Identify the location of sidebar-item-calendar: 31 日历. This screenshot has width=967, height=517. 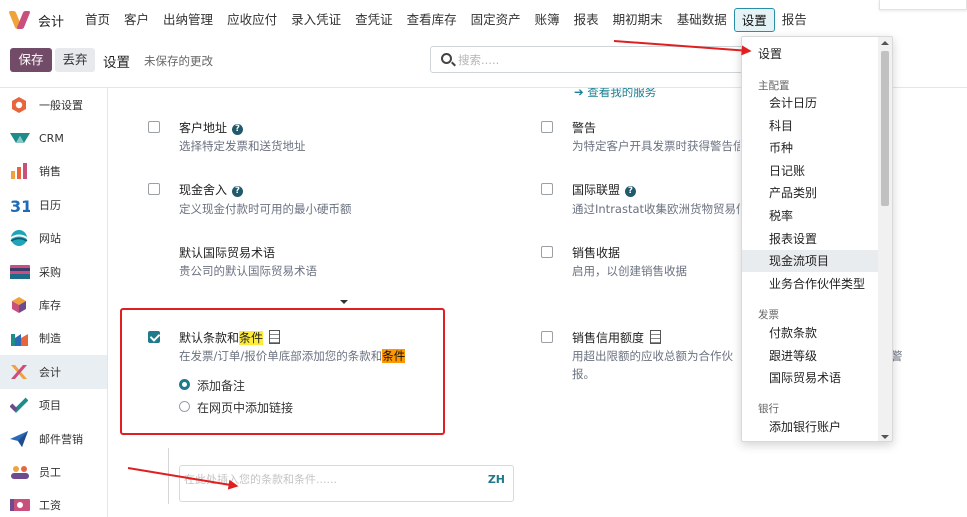
(53, 204).